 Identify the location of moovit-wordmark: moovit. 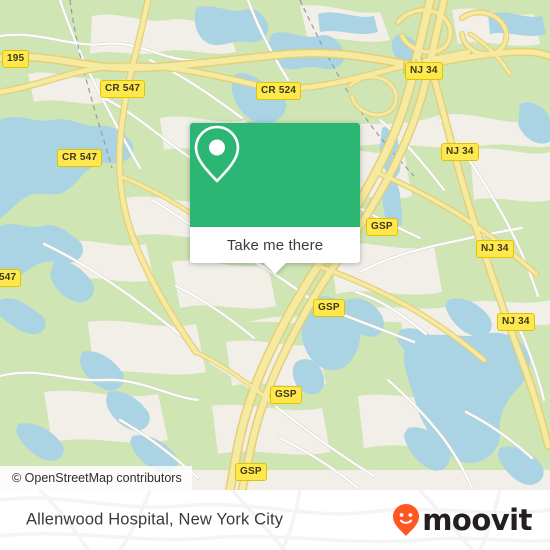
(477, 520).